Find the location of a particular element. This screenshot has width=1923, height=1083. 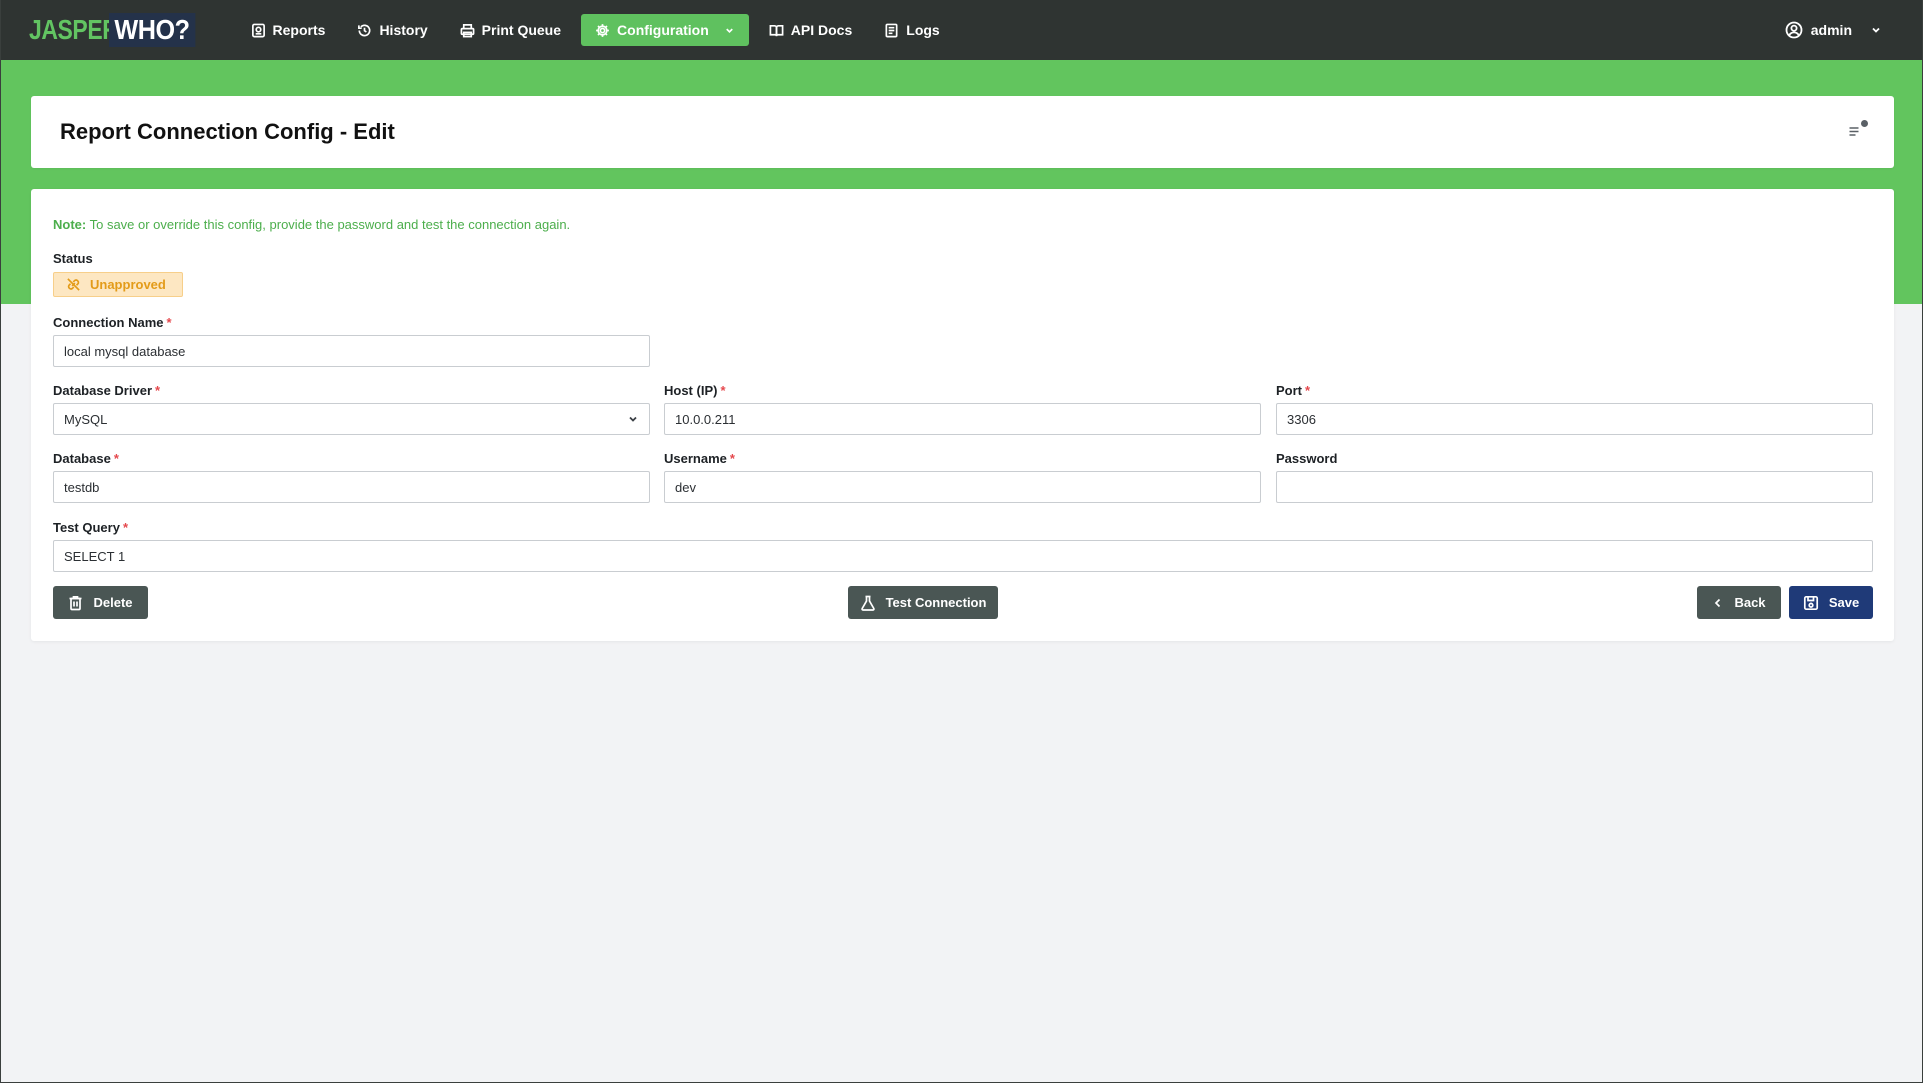

field-label-text: Username is located at coordinates (695, 458).